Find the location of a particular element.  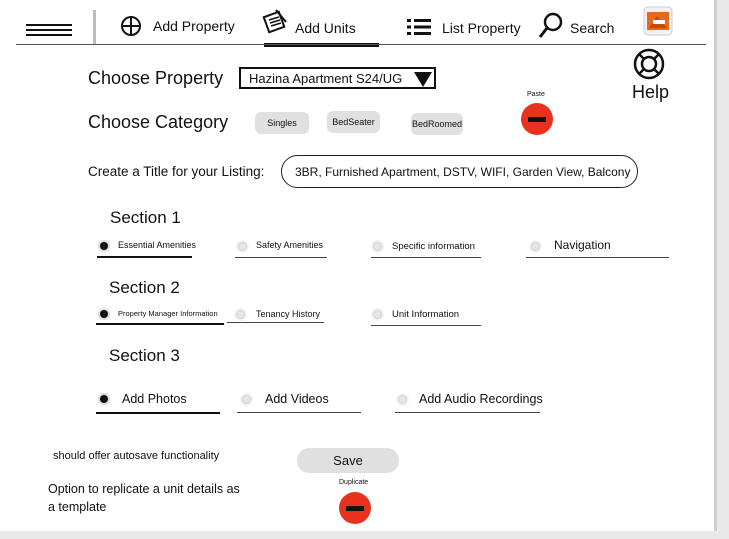

nav-add-property-label: Add Property is located at coordinates (194, 26).